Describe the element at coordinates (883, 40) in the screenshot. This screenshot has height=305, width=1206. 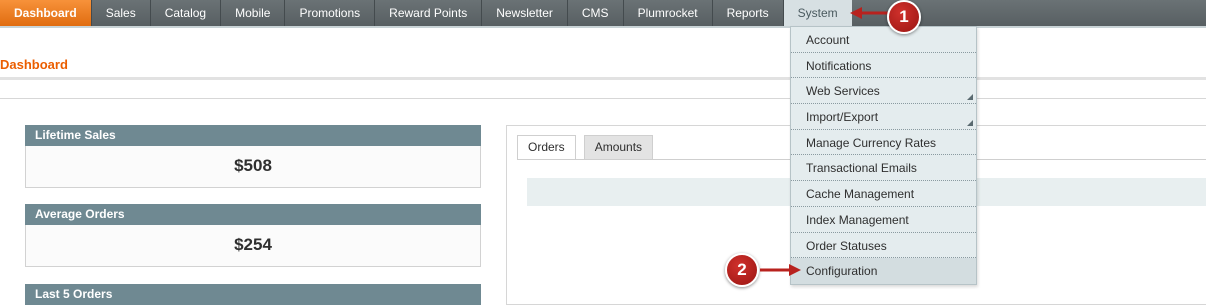
I see `menu-item-account: Account` at that location.